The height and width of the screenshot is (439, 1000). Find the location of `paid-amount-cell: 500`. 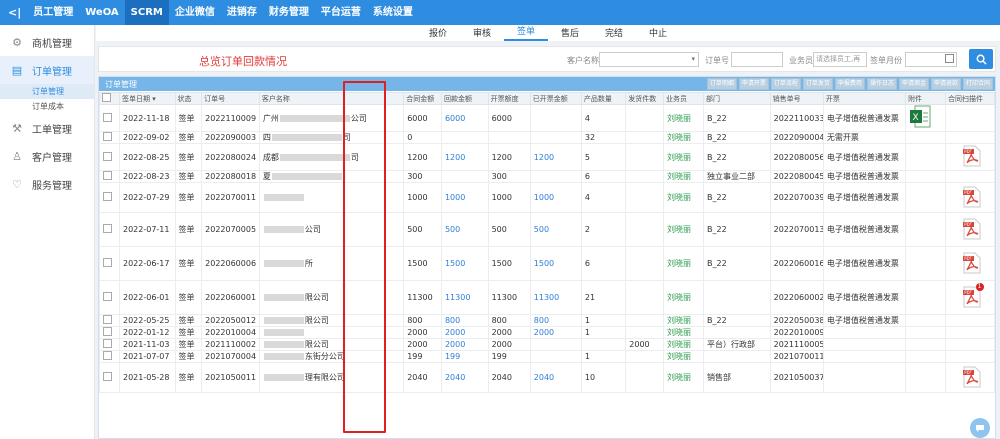

paid-amount-cell: 500 is located at coordinates (464, 229).